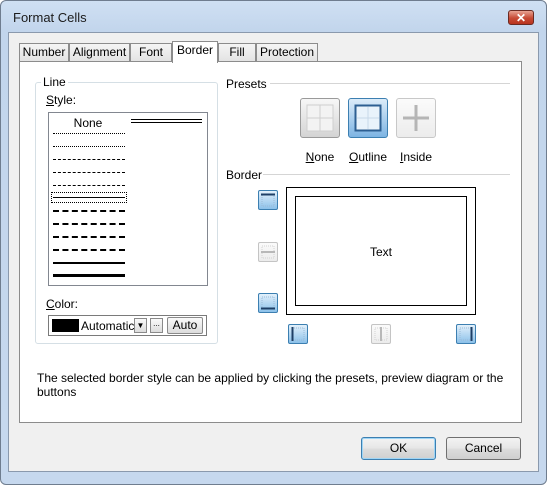 This screenshot has height=485, width=547. I want to click on border-inside-horizontal-button, so click(268, 252).